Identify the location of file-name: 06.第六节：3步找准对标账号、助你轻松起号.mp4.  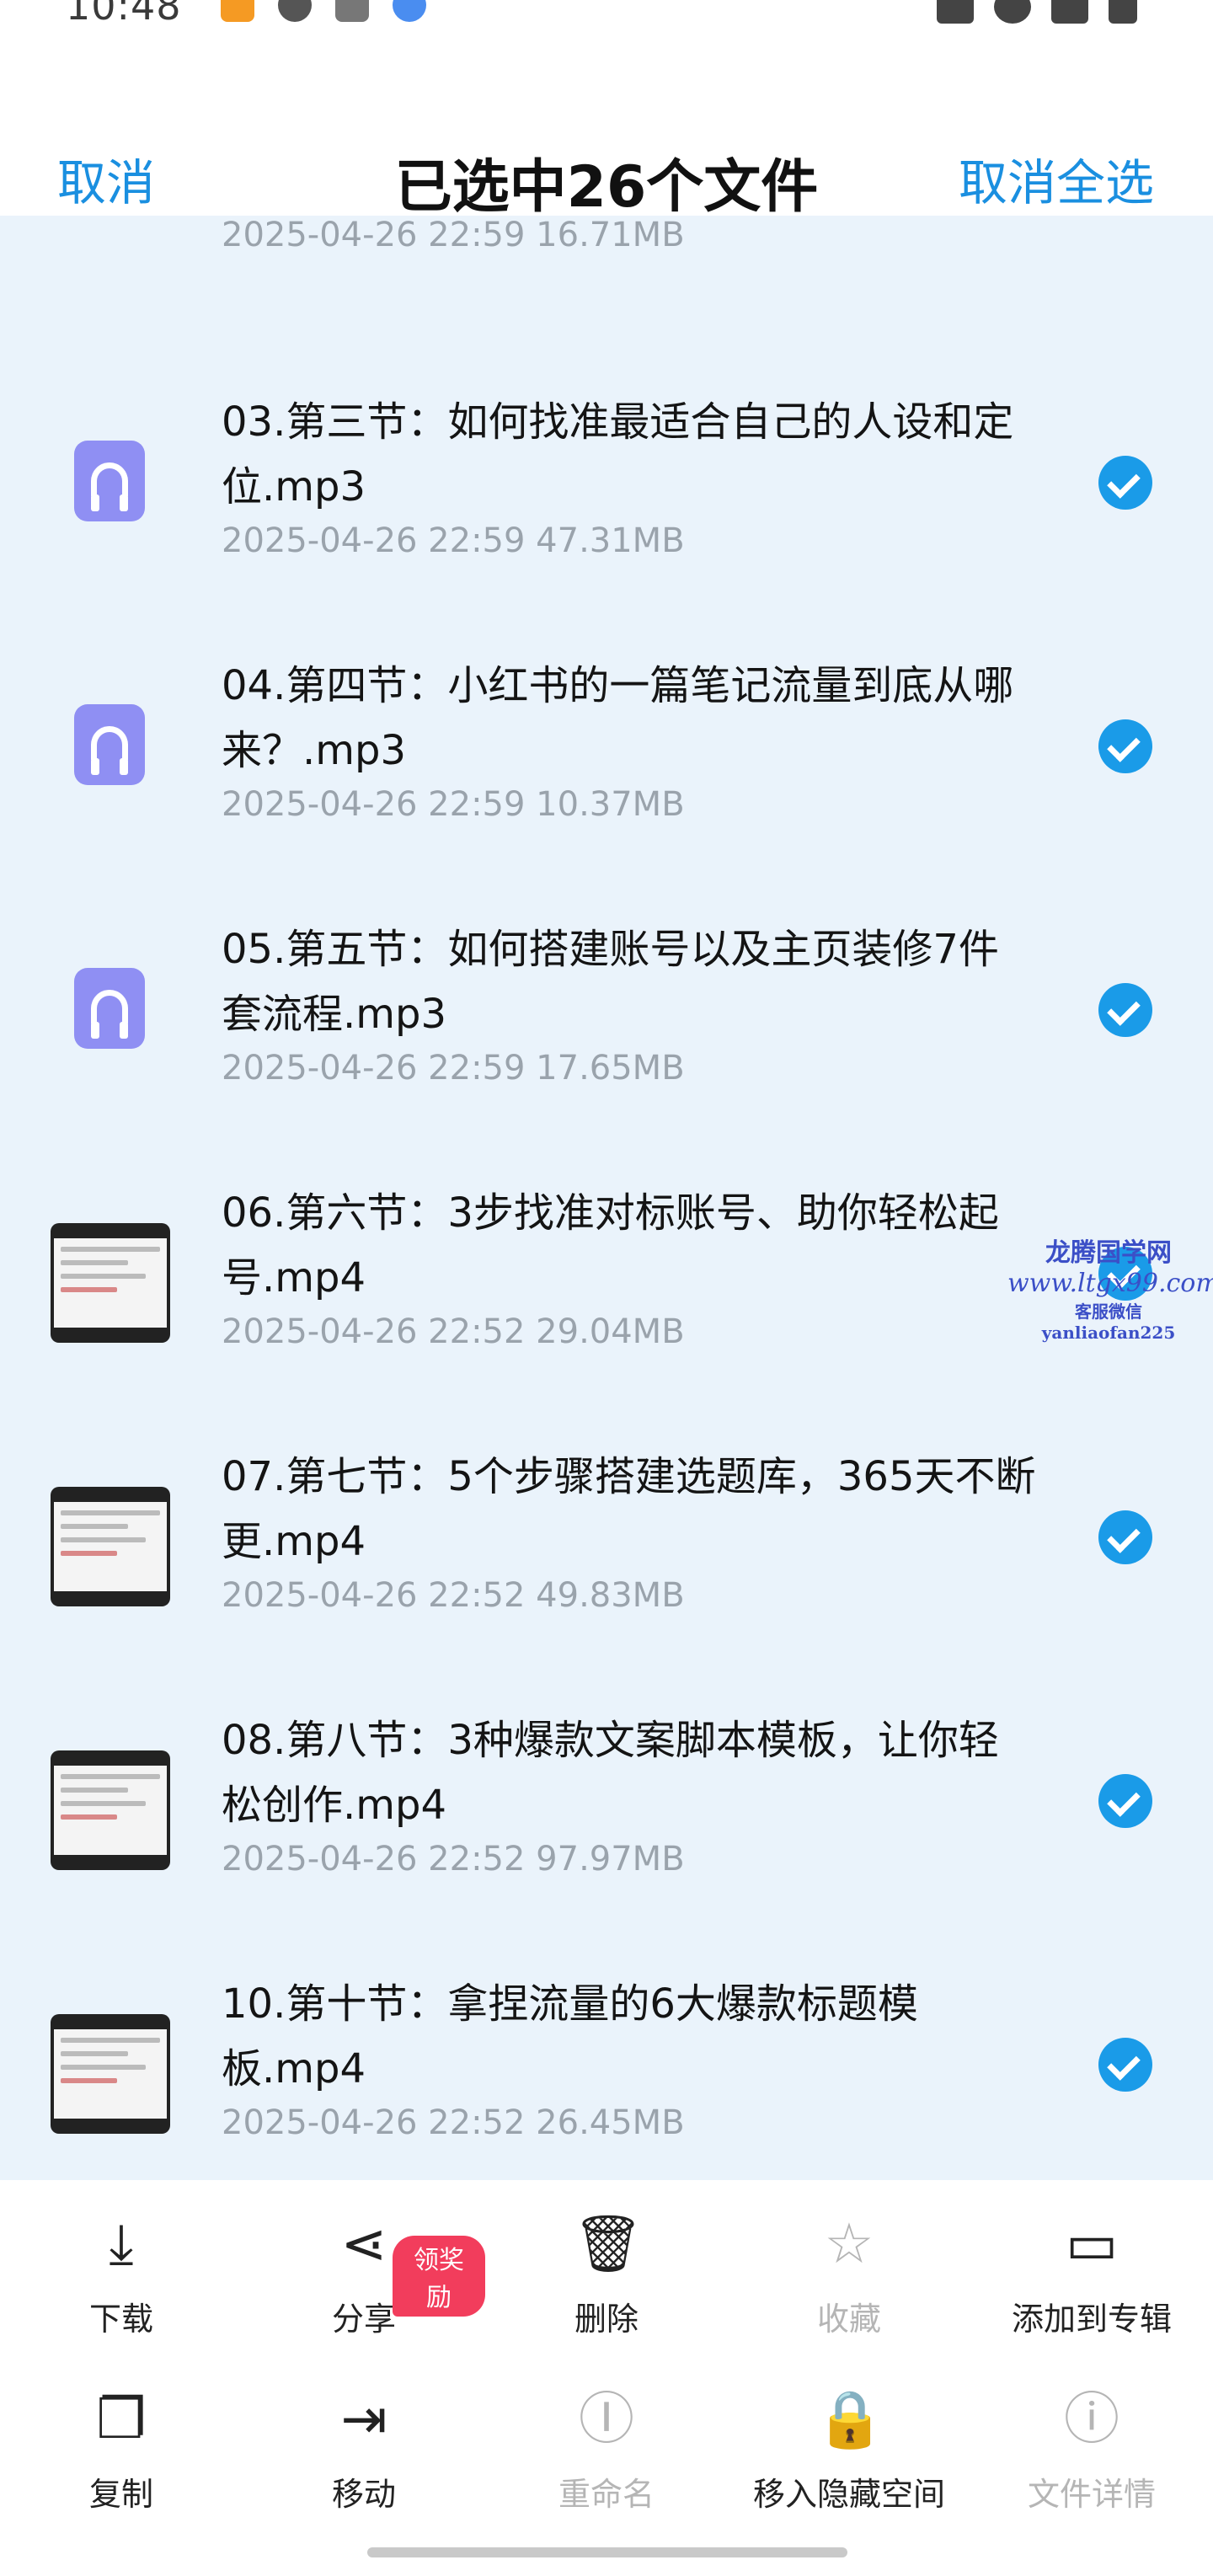
(610, 1245).